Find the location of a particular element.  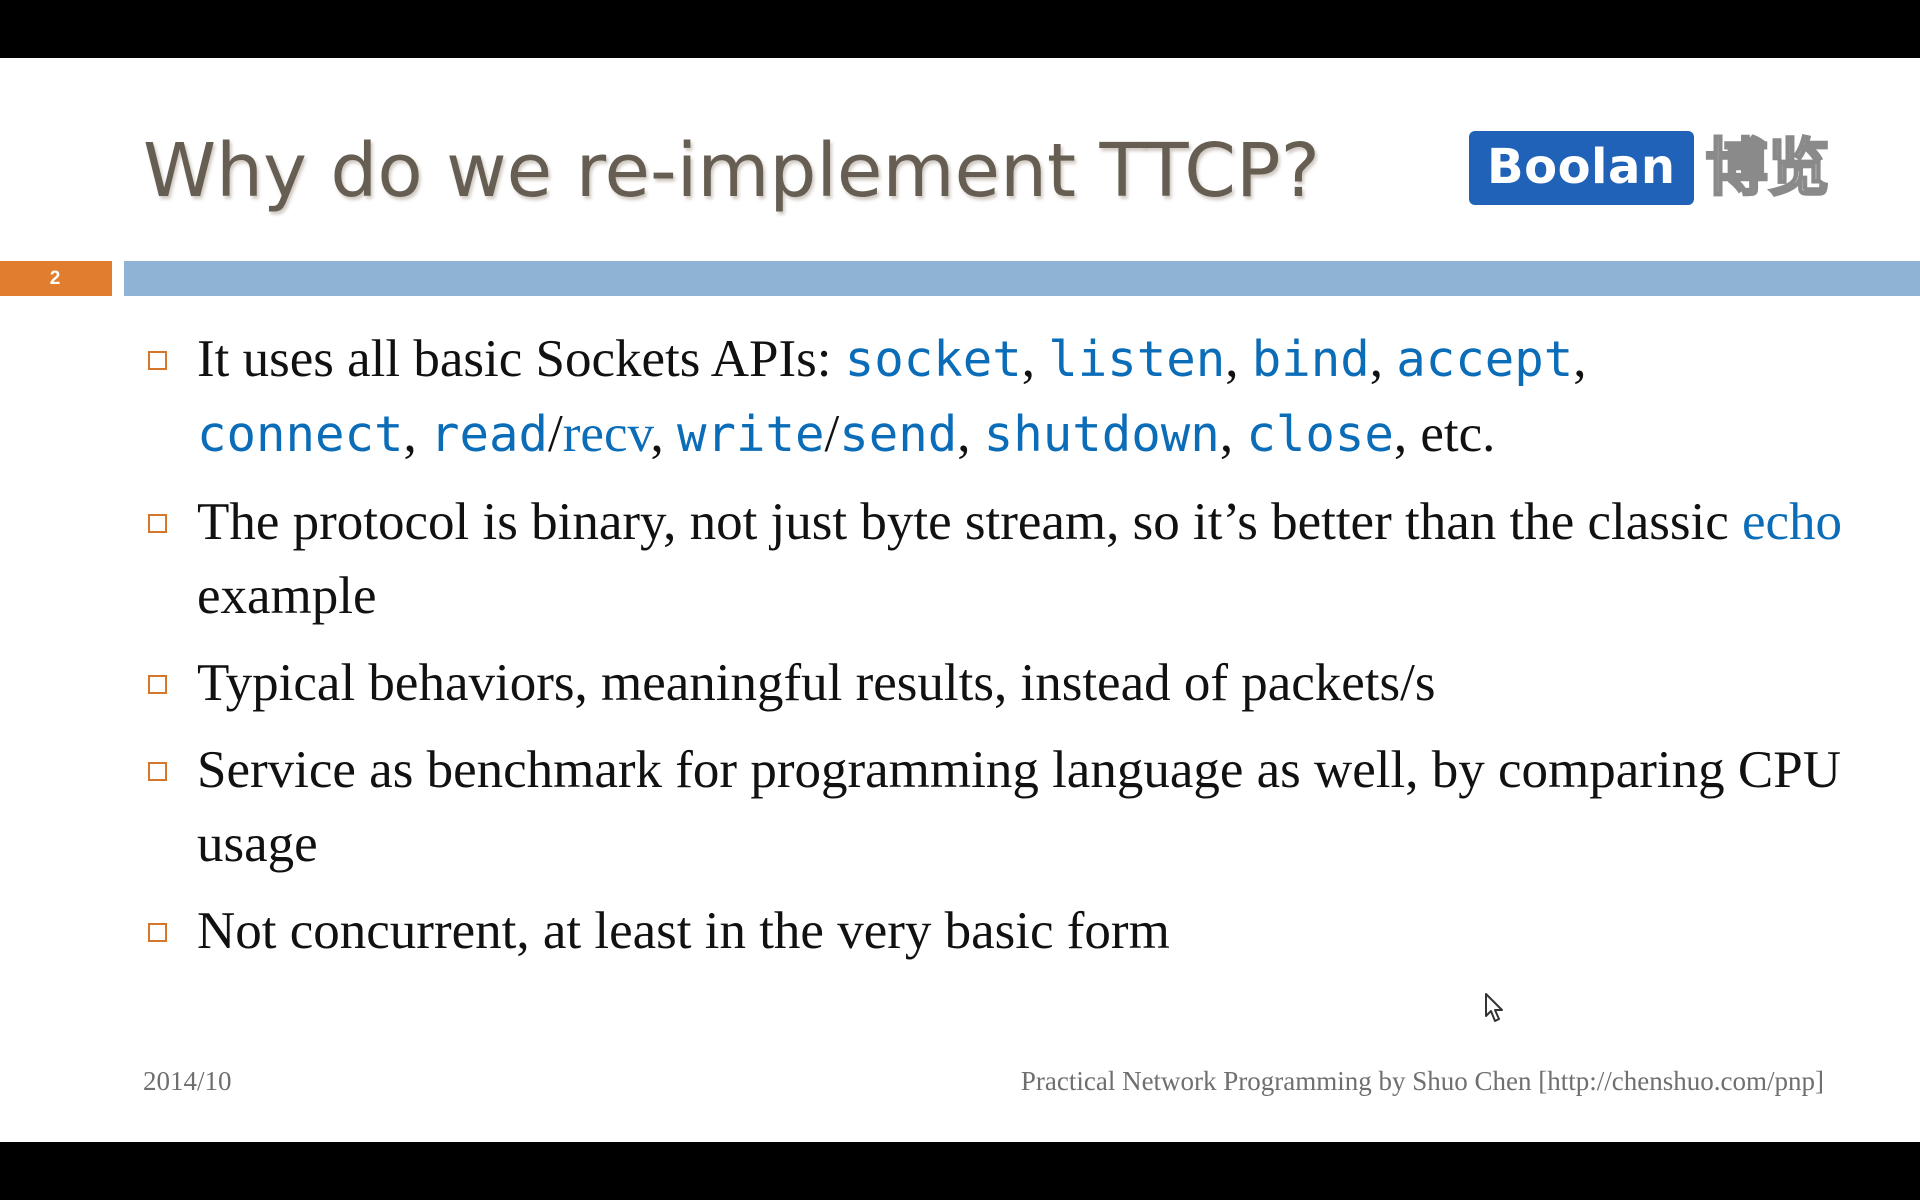

header-divider-bar is located at coordinates (1022, 278).